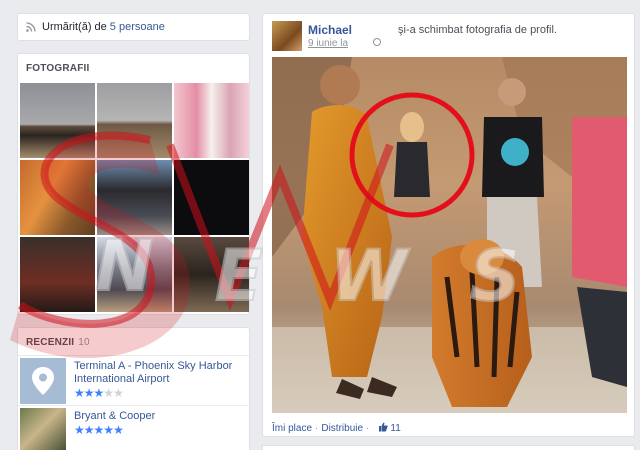 This screenshot has height=450, width=640. What do you see at coordinates (292, 428) in the screenshot?
I see `like-link: Îmi place` at bounding box center [292, 428].